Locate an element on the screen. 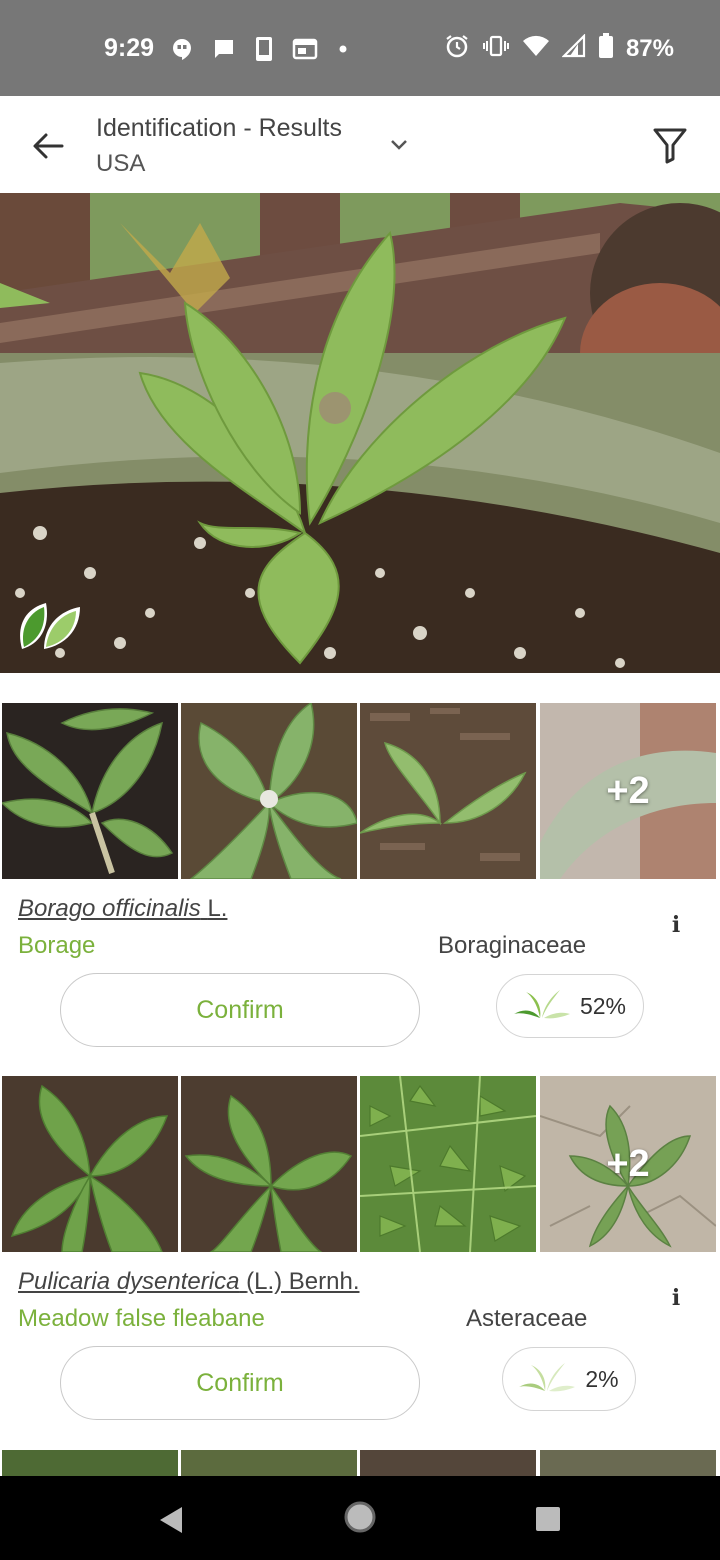 This screenshot has height=1560, width=720. common-name: Borage is located at coordinates (57, 945).